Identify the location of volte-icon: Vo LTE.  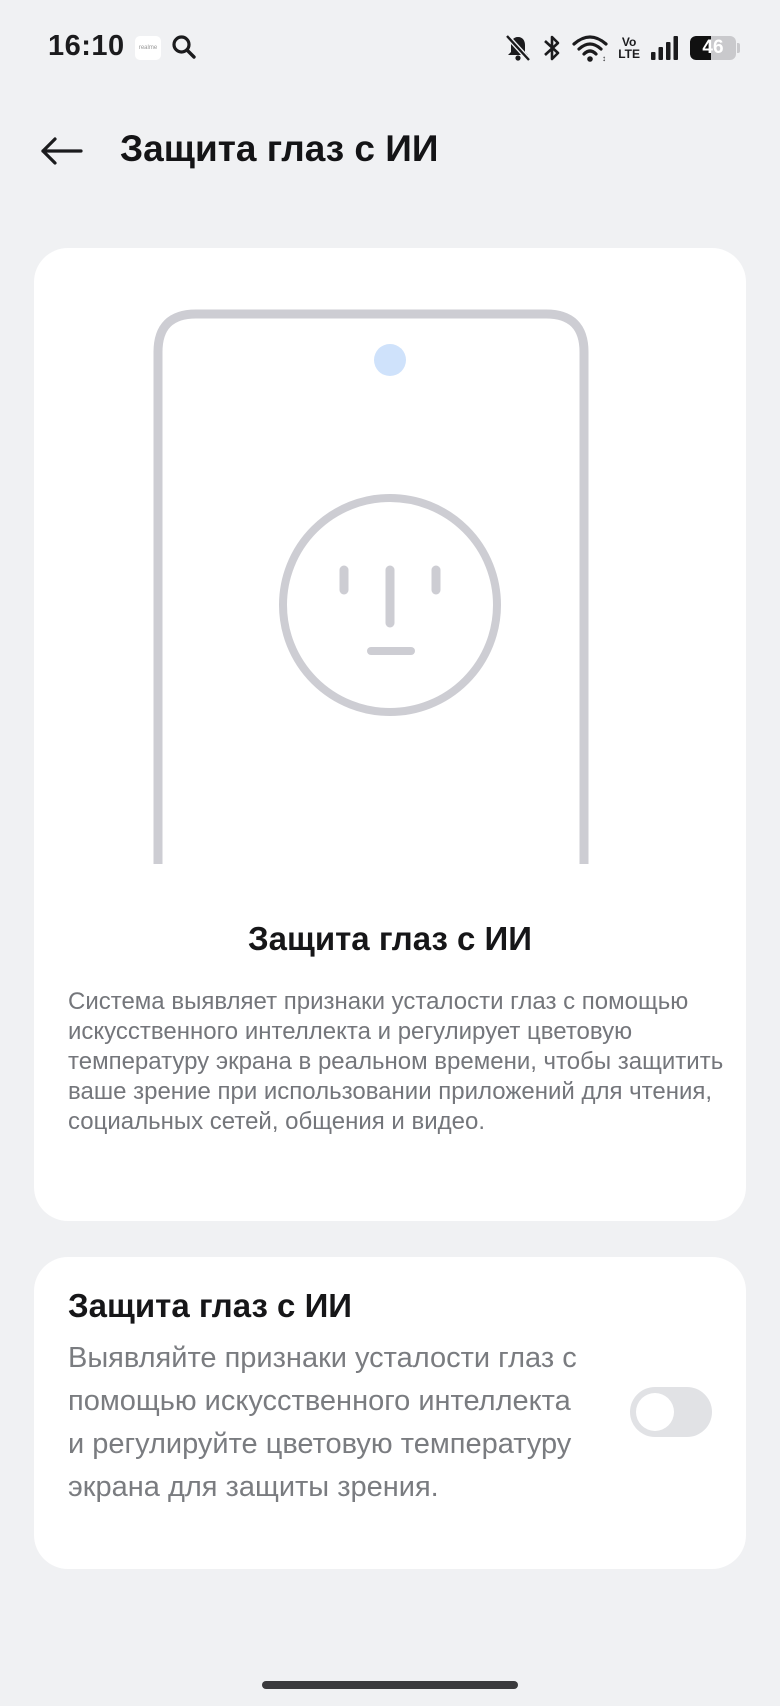
(629, 48).